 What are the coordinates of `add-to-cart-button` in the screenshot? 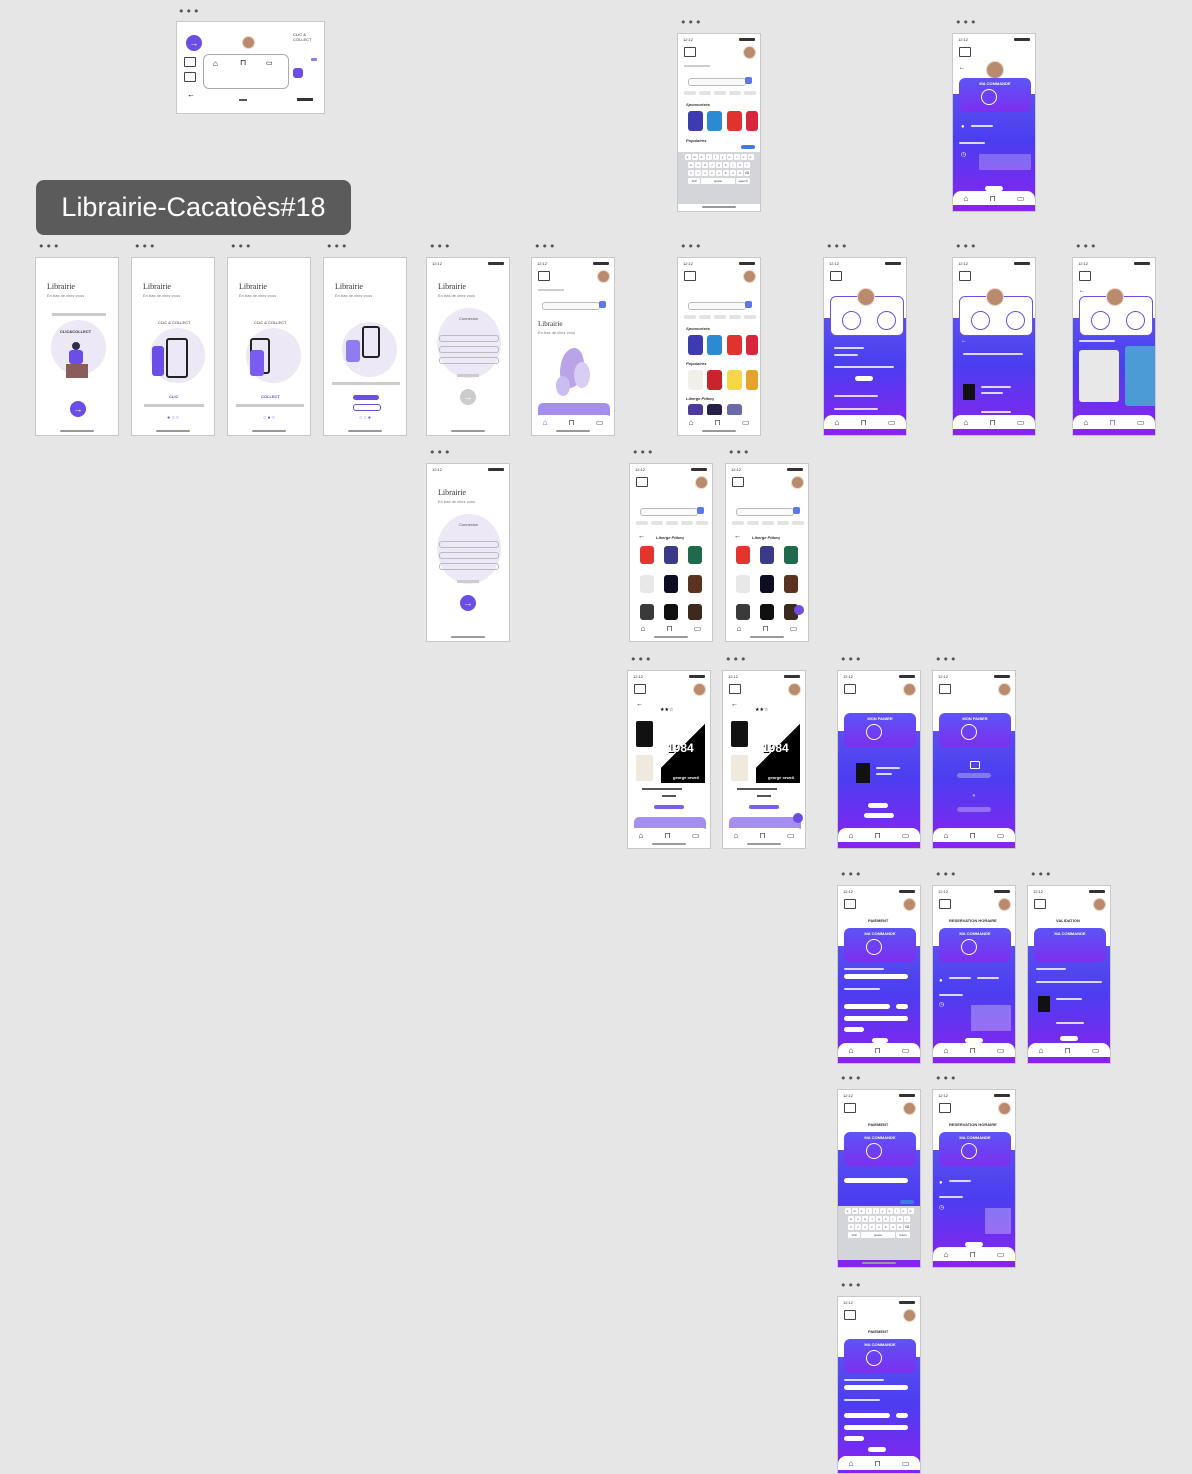 It's located at (669, 807).